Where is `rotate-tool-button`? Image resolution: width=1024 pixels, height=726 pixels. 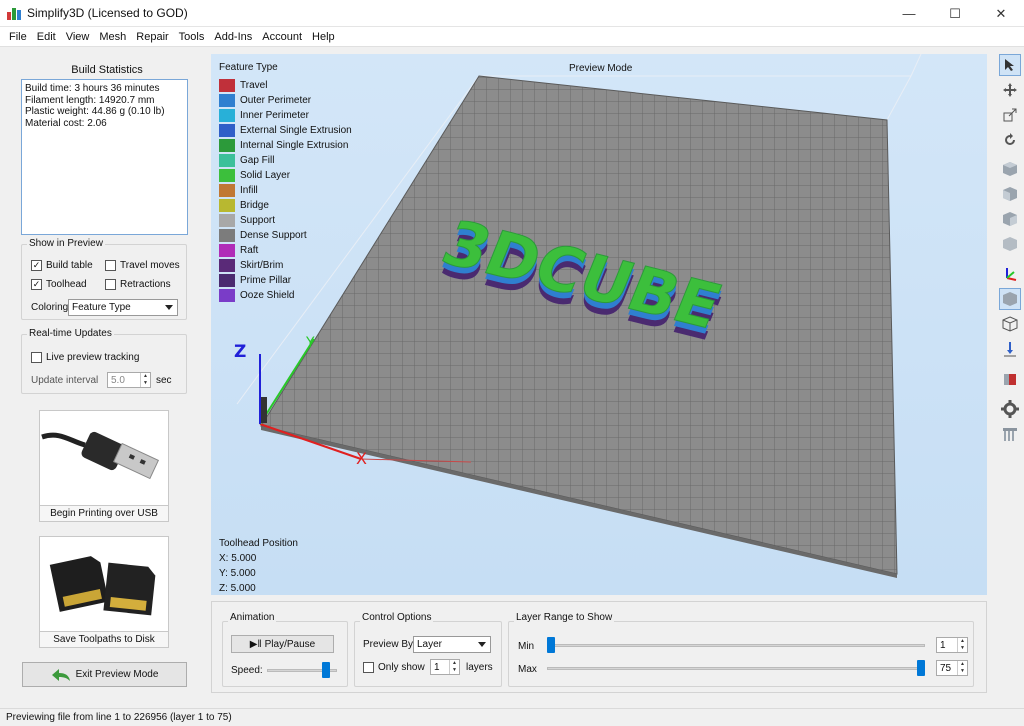 rotate-tool-button is located at coordinates (1010, 140).